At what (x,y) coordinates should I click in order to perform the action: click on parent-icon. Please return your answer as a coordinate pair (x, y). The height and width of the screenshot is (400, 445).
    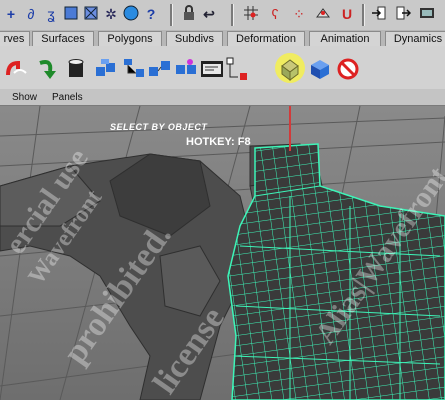
    Looking at the image, I should click on (160, 69).